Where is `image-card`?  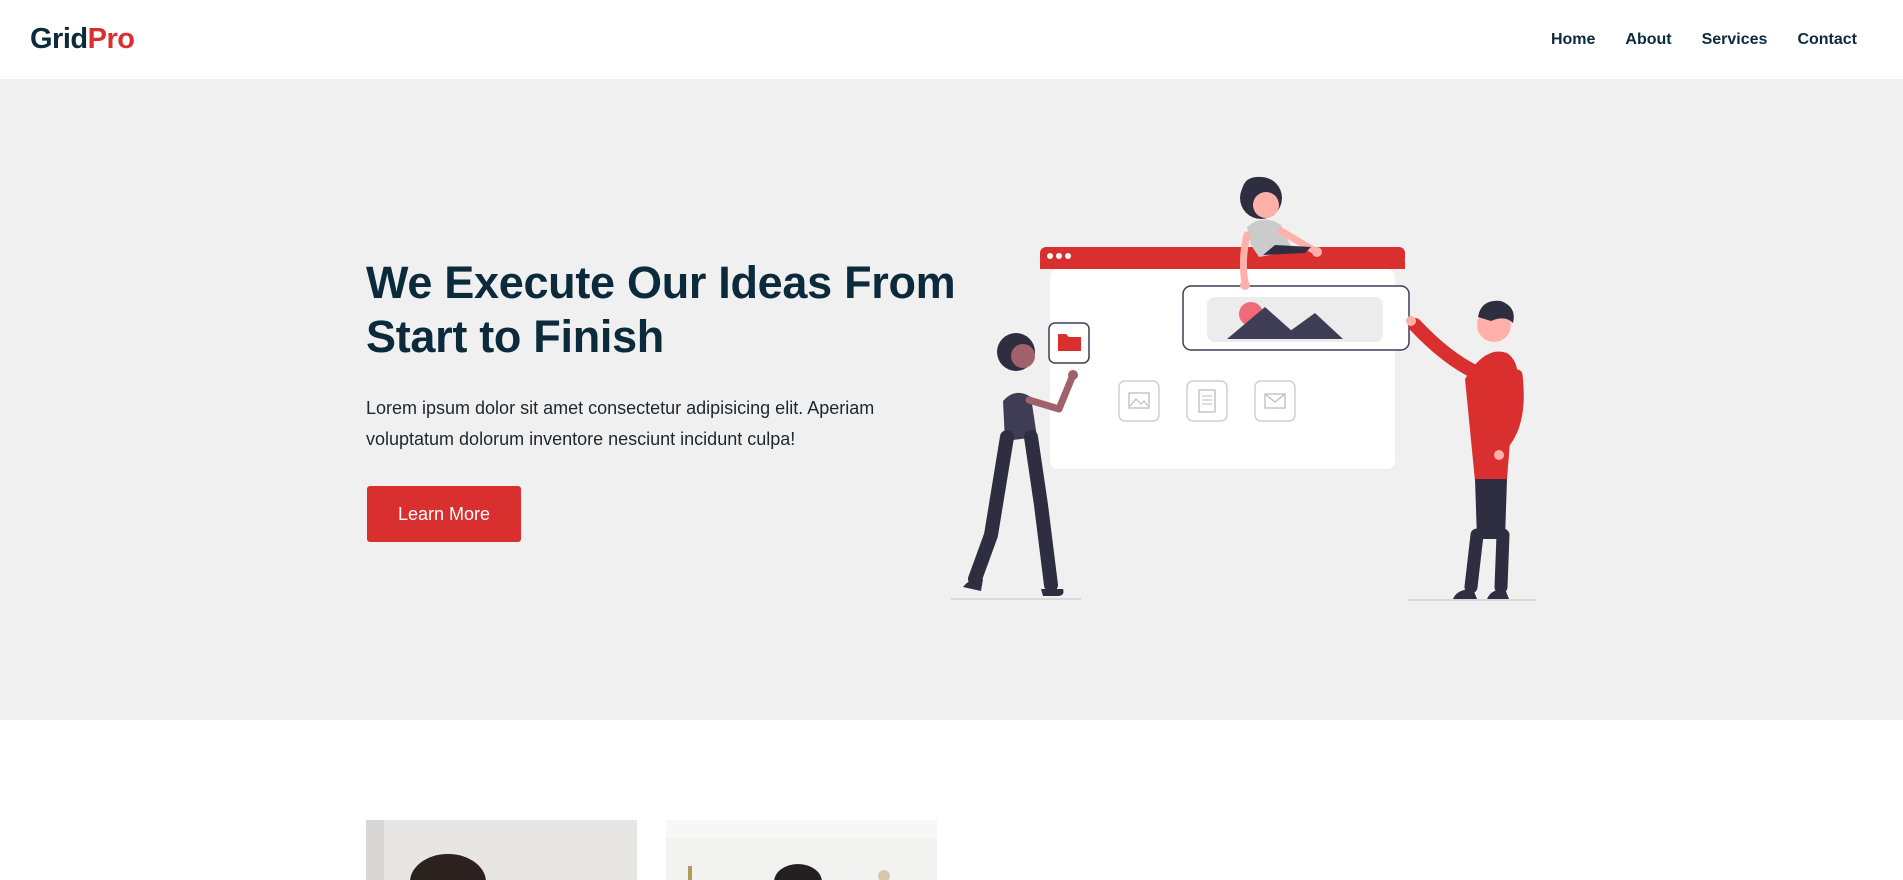
image-card is located at coordinates (1296, 318).